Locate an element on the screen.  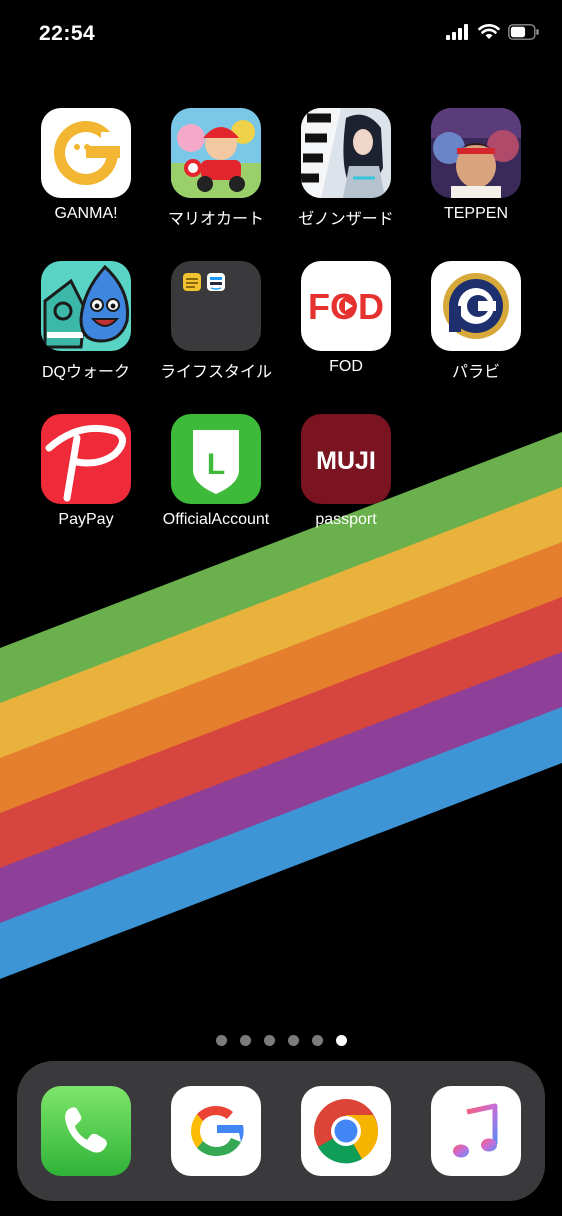
app-fod: FOD FOD is located at coordinates (346, 331).